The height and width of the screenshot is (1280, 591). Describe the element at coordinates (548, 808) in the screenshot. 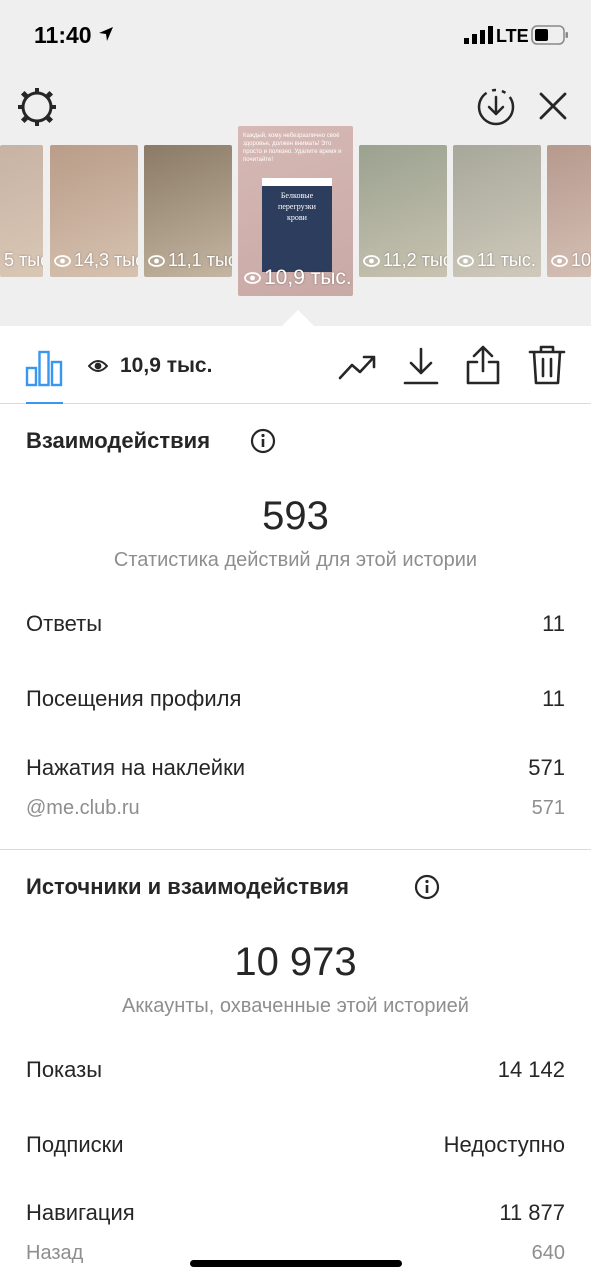

I see `row-value-sticker-mention: 571` at that location.